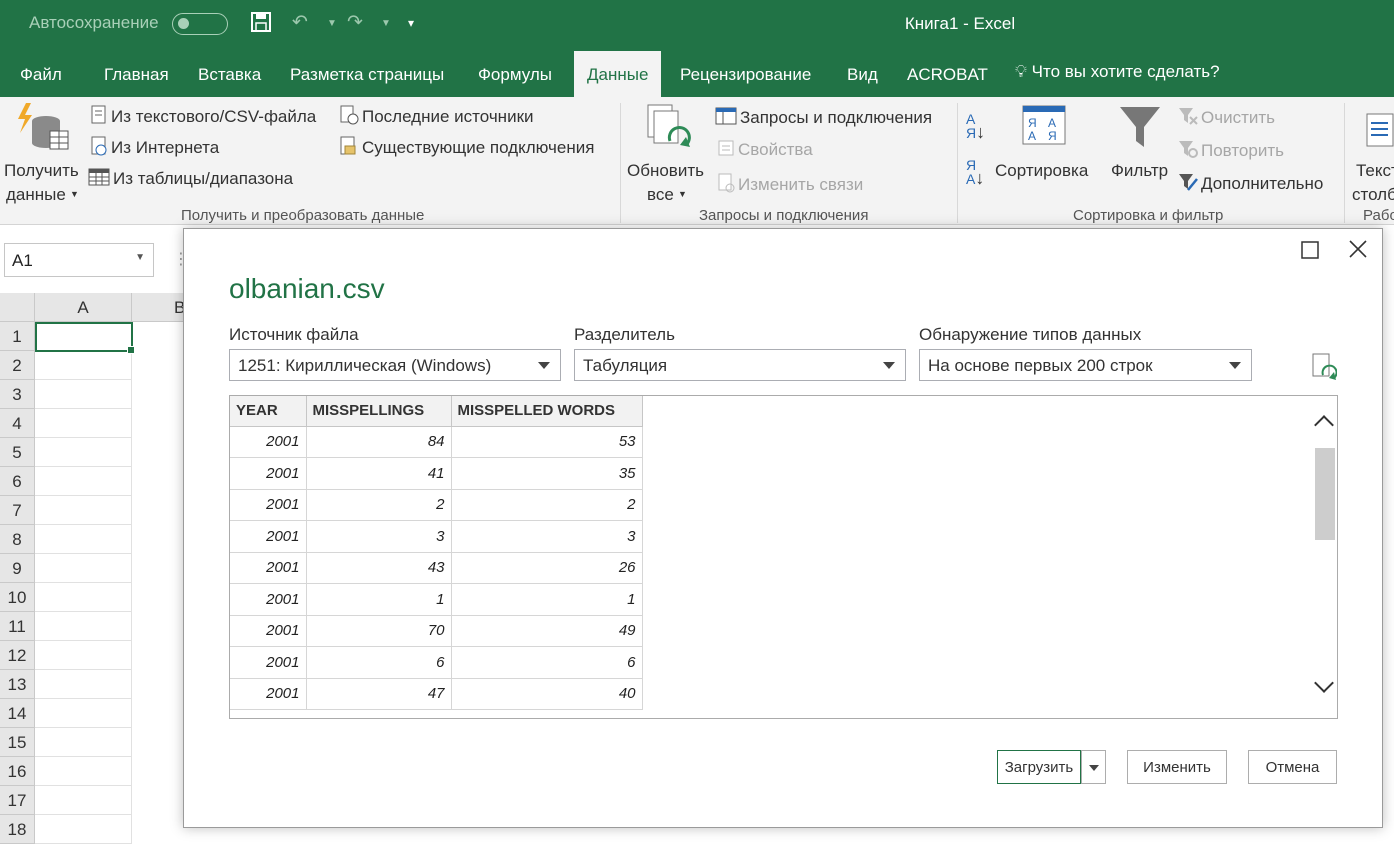 Image resolution: width=1394 pixels, height=844 pixels. I want to click on clear-filter-icon, so click(1188, 118).